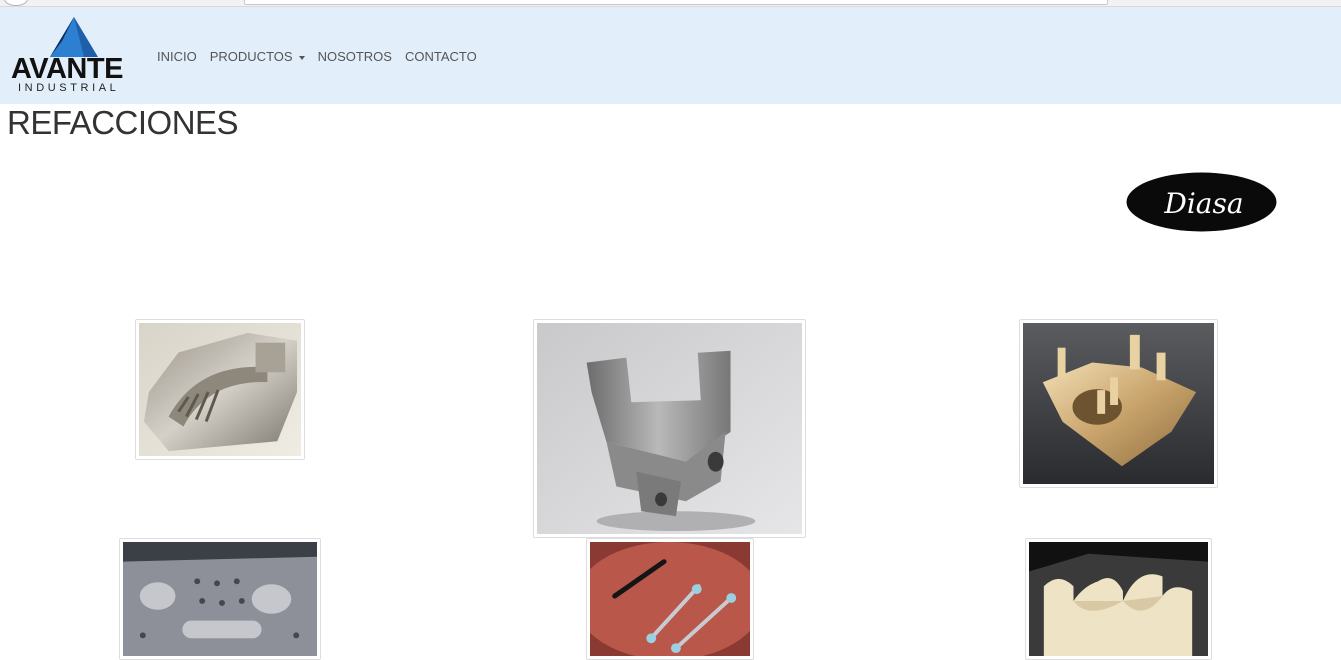 The width and height of the screenshot is (1341, 660). I want to click on logo-triangle-icon, so click(74, 37).